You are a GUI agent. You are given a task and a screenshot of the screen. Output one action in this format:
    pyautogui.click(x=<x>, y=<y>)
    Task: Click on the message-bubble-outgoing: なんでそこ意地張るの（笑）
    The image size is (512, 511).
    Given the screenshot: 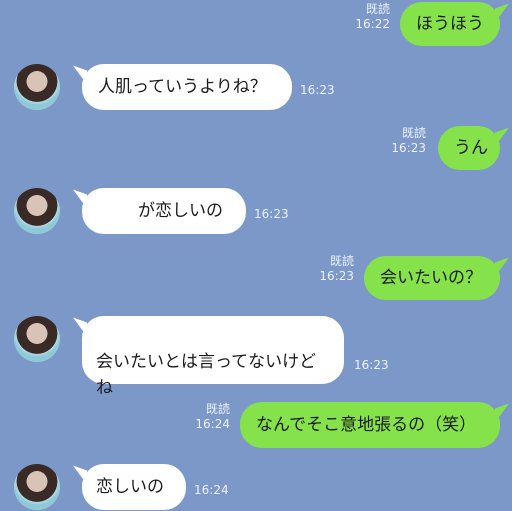 What is the action you would take?
    pyautogui.click(x=370, y=425)
    